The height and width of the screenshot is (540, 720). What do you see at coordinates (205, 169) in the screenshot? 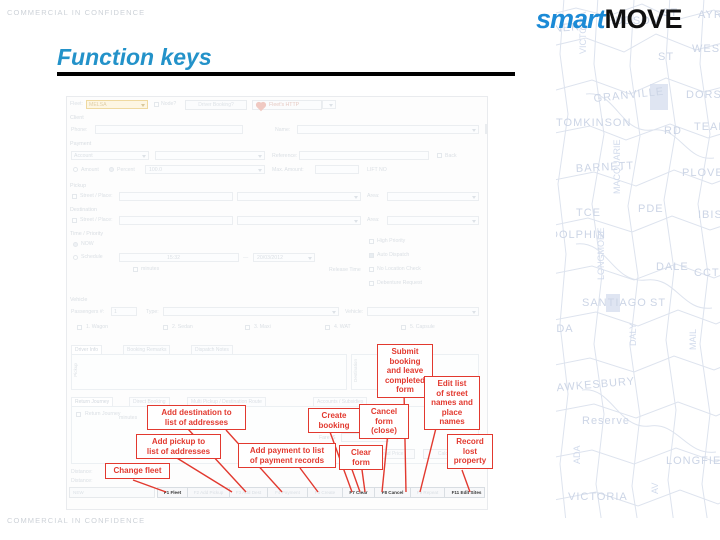
I see `percent-input` at bounding box center [205, 169].